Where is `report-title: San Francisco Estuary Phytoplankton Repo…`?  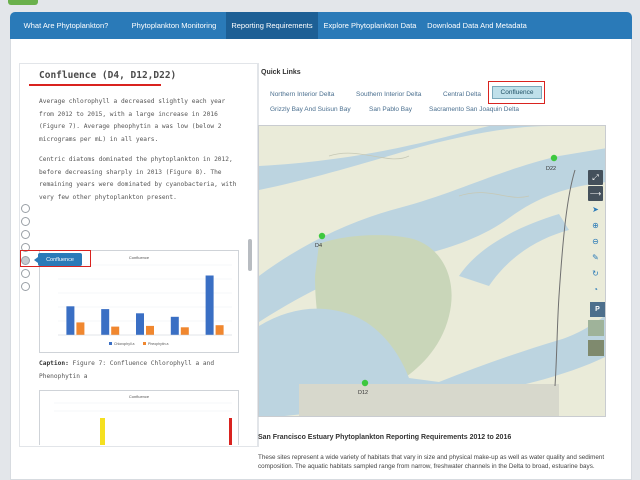
report-title: San Francisco Estuary Phytoplankton Repo… is located at coordinates (385, 437).